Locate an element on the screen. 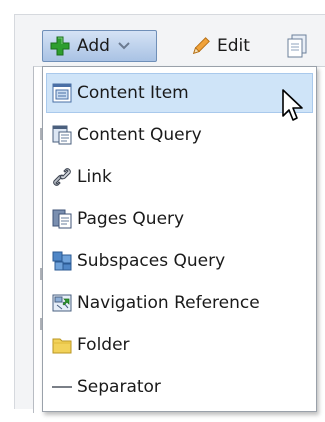  navigation-reference-icon is located at coordinates (62, 303).